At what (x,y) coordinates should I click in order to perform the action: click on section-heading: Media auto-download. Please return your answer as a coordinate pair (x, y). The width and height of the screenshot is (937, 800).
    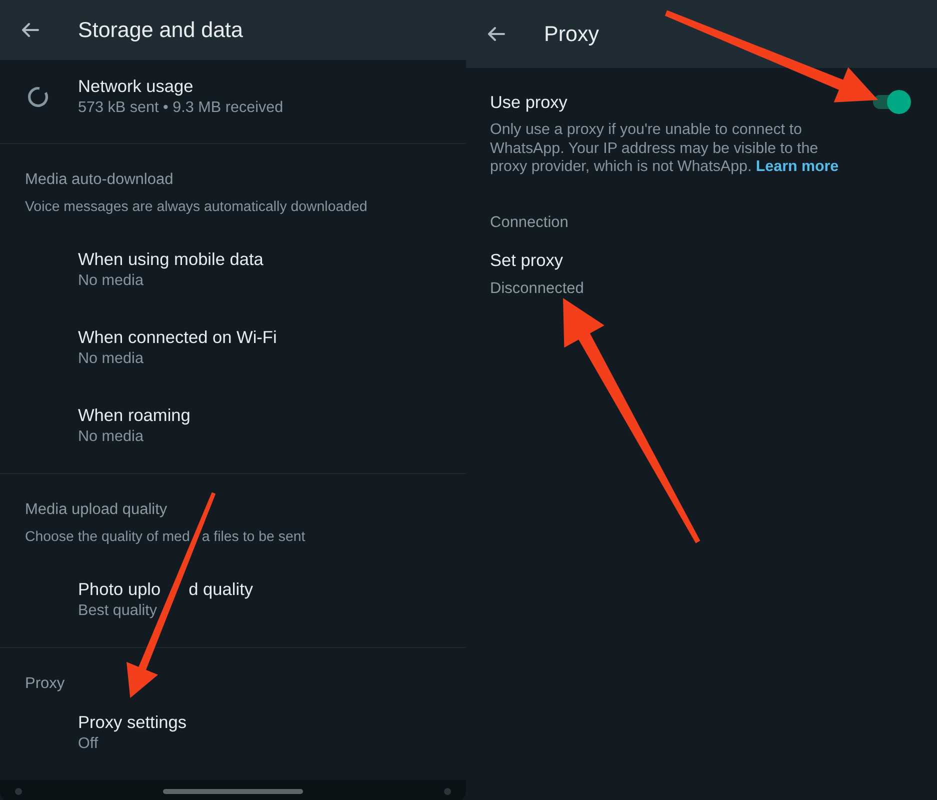
    Looking at the image, I should click on (99, 180).